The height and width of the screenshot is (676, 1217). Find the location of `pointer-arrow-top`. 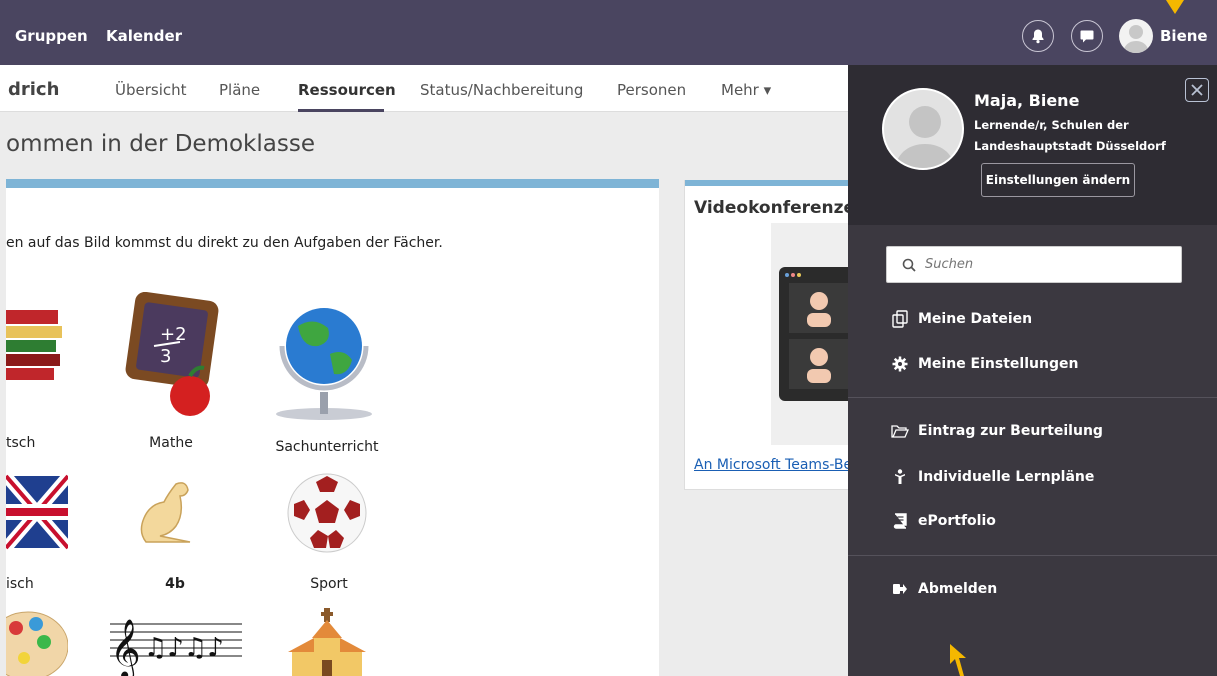

pointer-arrow-top is located at coordinates (1175, 7).